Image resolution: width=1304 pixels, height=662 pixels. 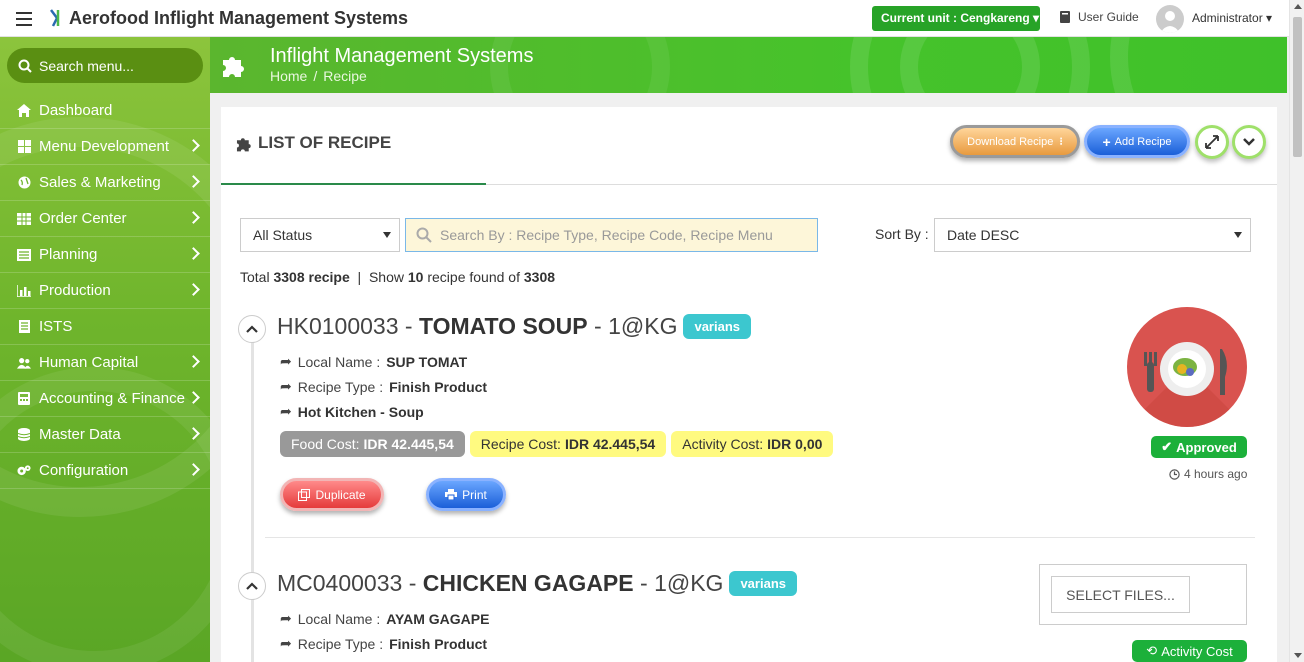 I want to click on grid-icon, so click(x=24, y=219).